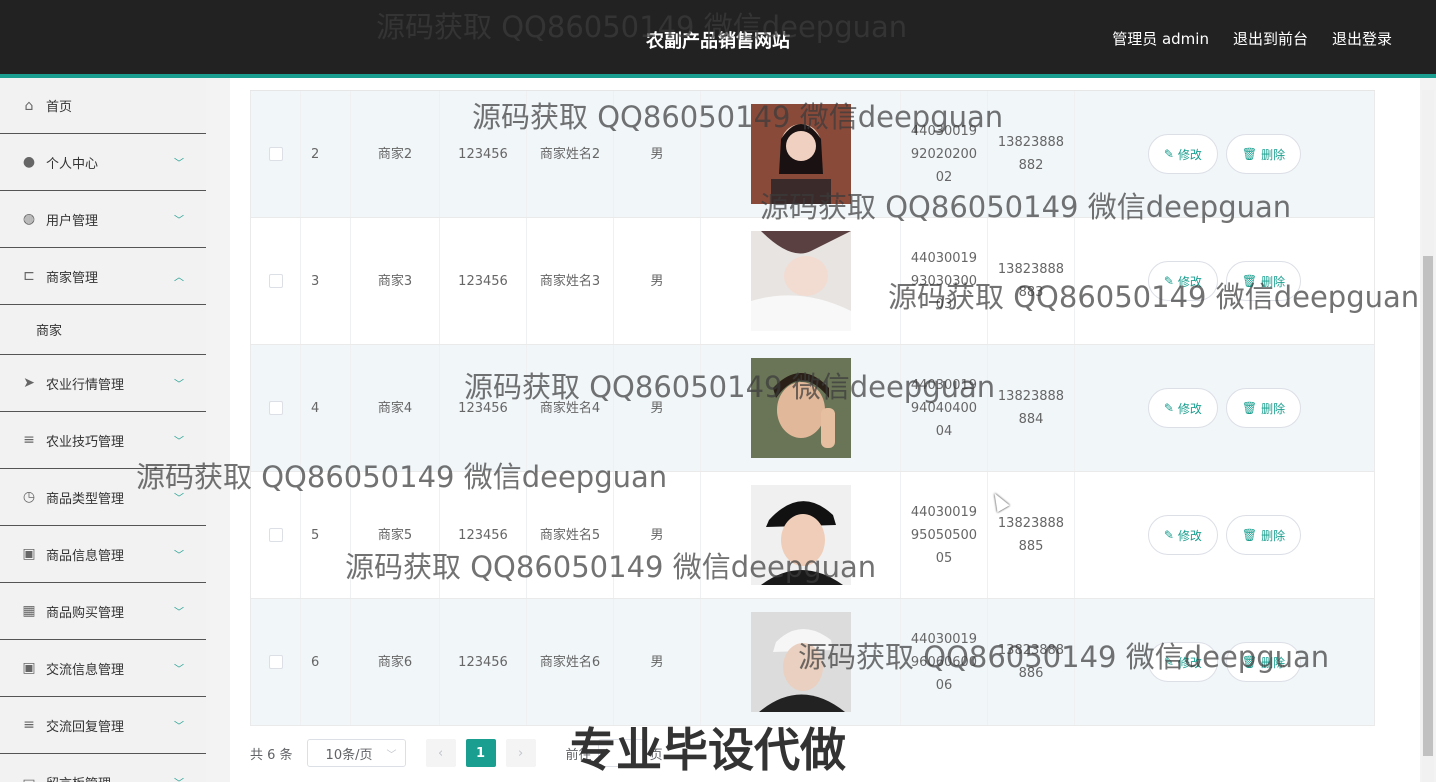 Image resolution: width=1436 pixels, height=782 pixels. What do you see at coordinates (29, 668) in the screenshot?
I see `clipboard-check-icon: ▣` at bounding box center [29, 668].